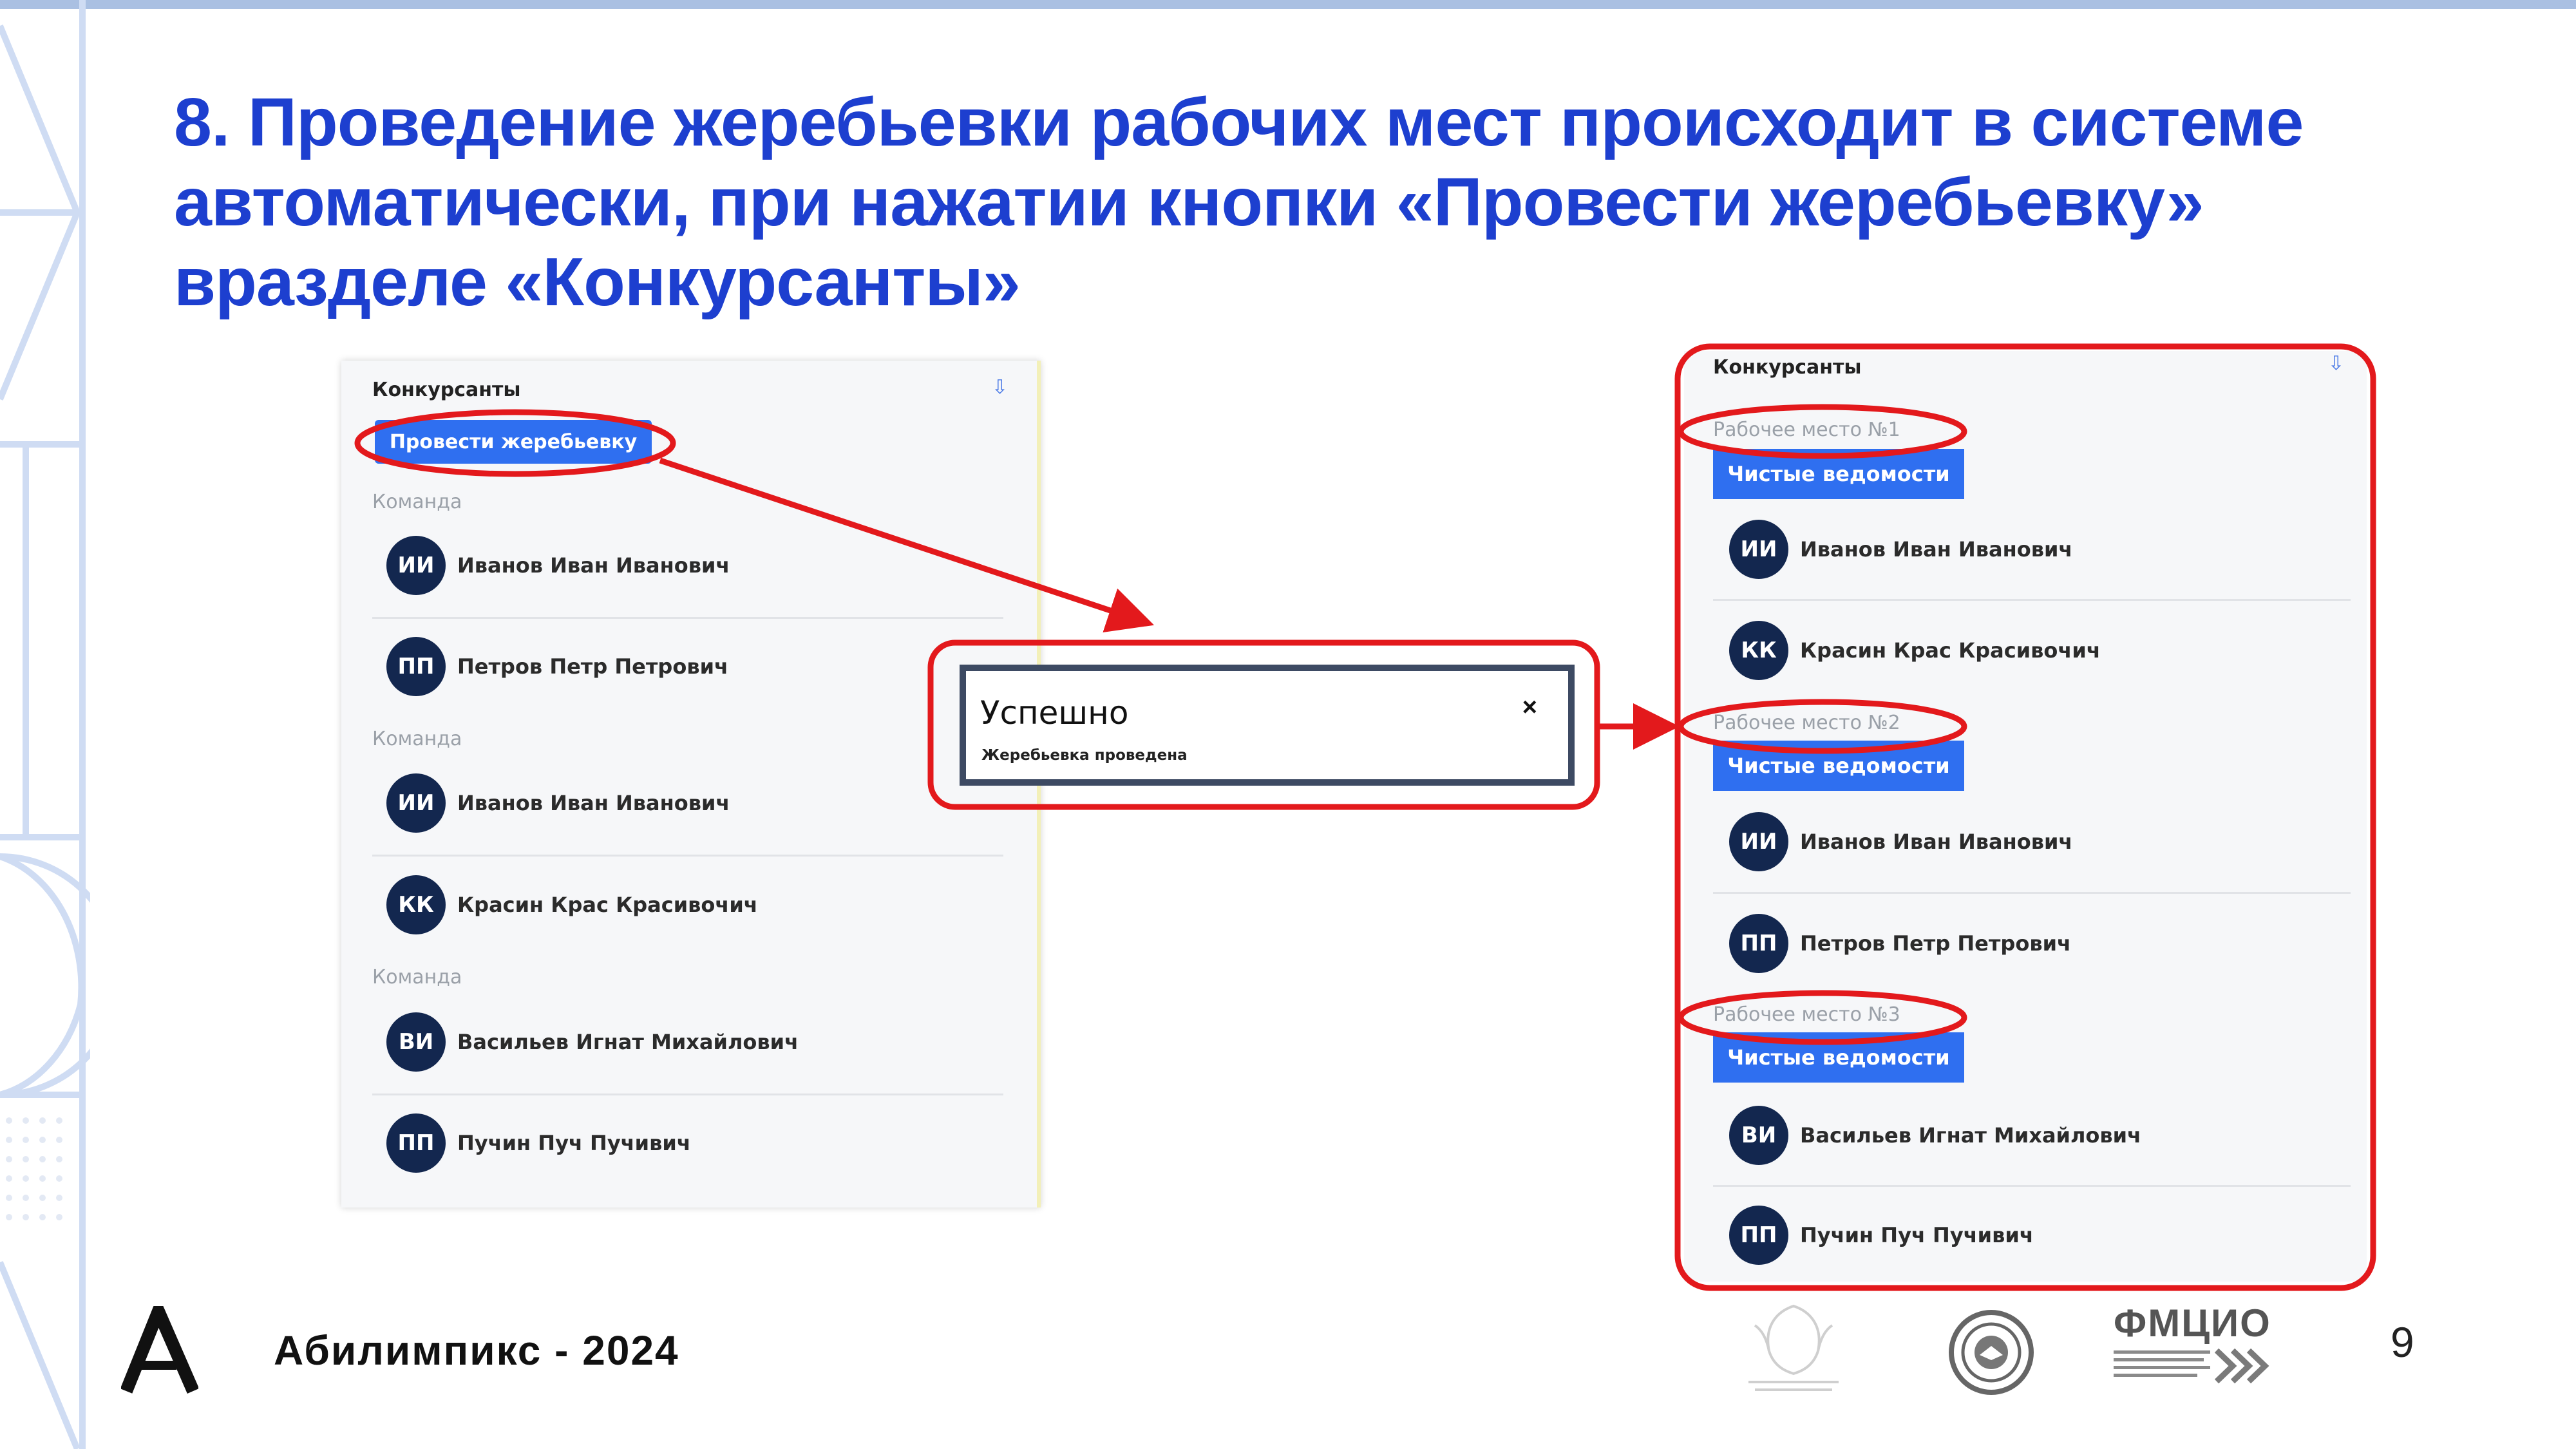 The height and width of the screenshot is (1449, 2576). What do you see at coordinates (1806, 430) in the screenshot?
I see `workstation-label: Рабочее место №1` at bounding box center [1806, 430].